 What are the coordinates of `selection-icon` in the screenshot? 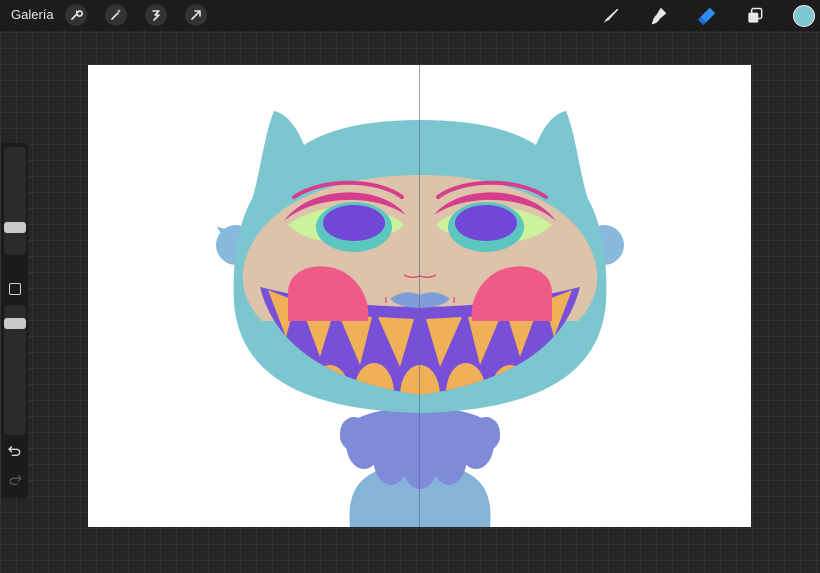 It's located at (156, 15).